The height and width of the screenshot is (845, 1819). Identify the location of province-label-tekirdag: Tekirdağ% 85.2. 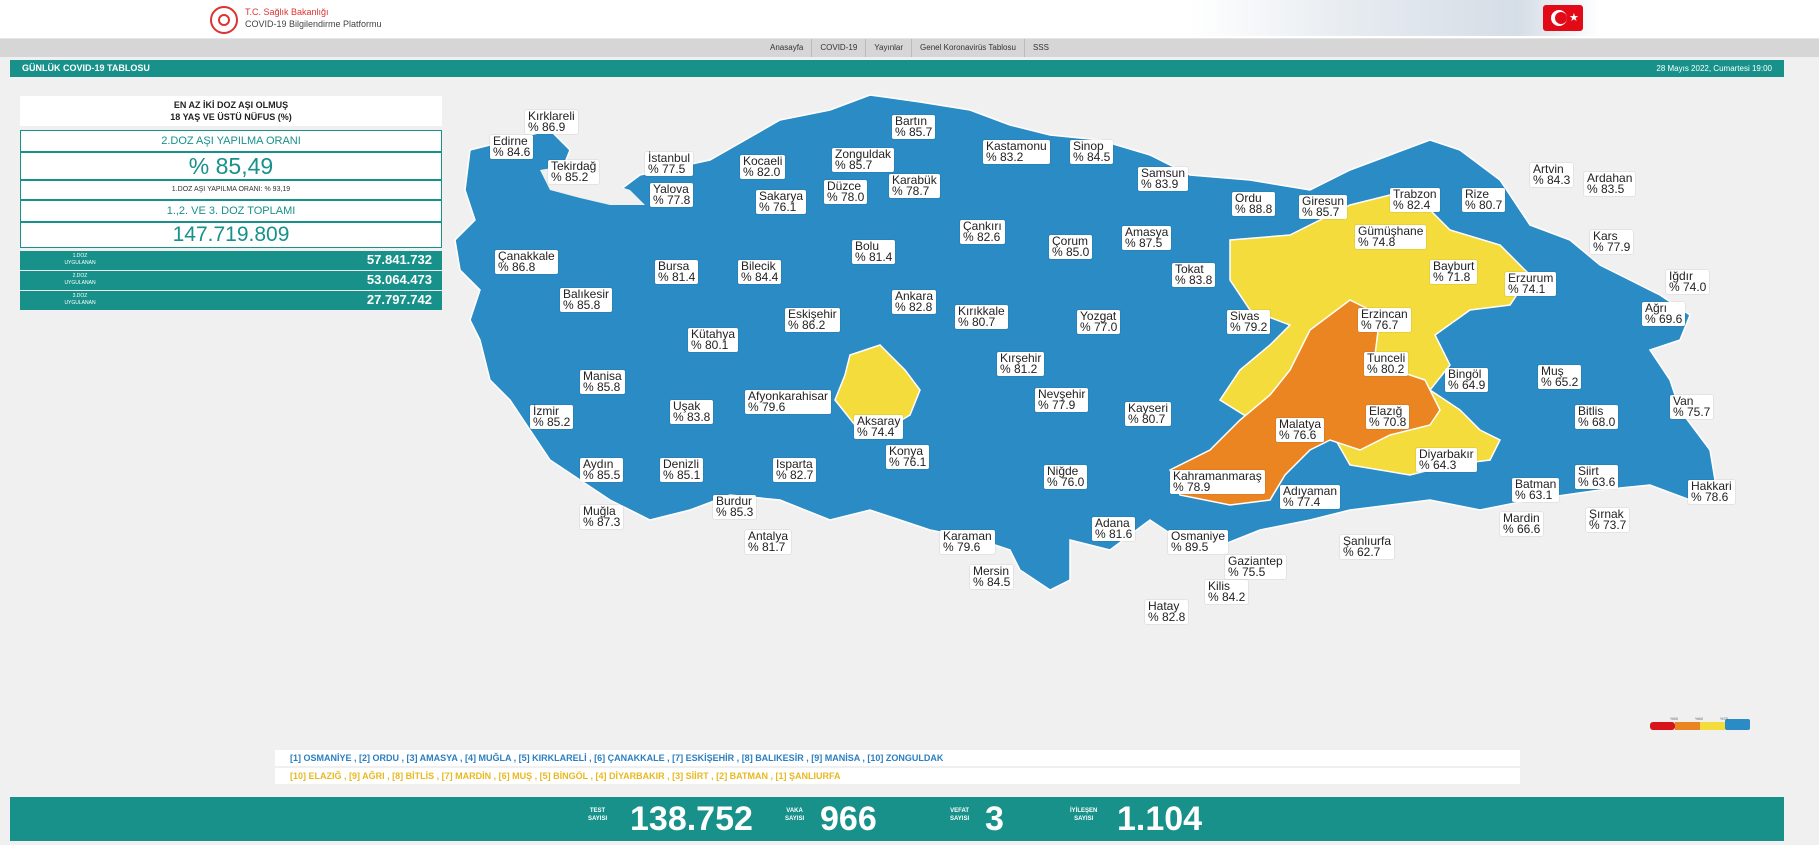
(574, 172).